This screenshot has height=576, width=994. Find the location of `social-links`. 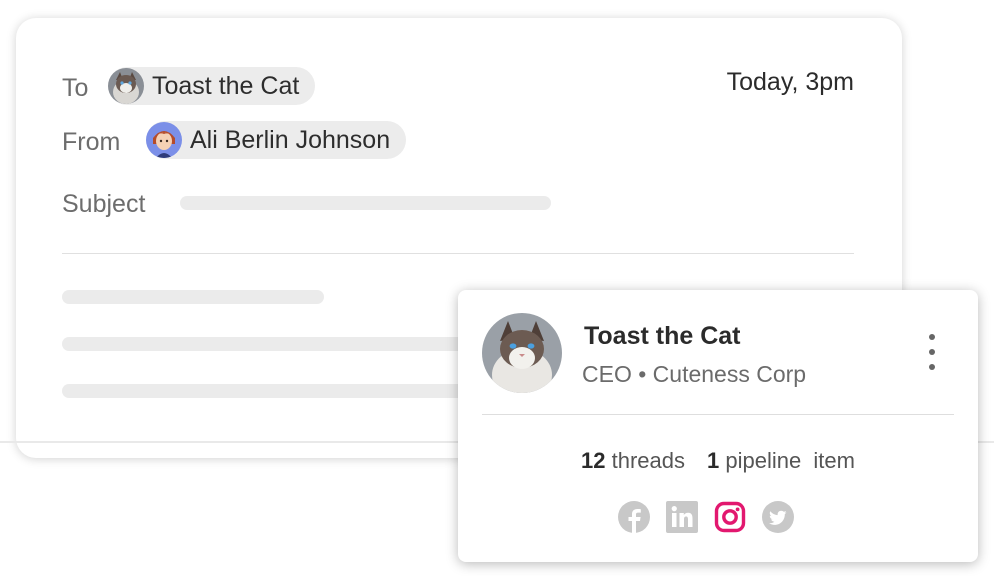

social-links is located at coordinates (714, 517).